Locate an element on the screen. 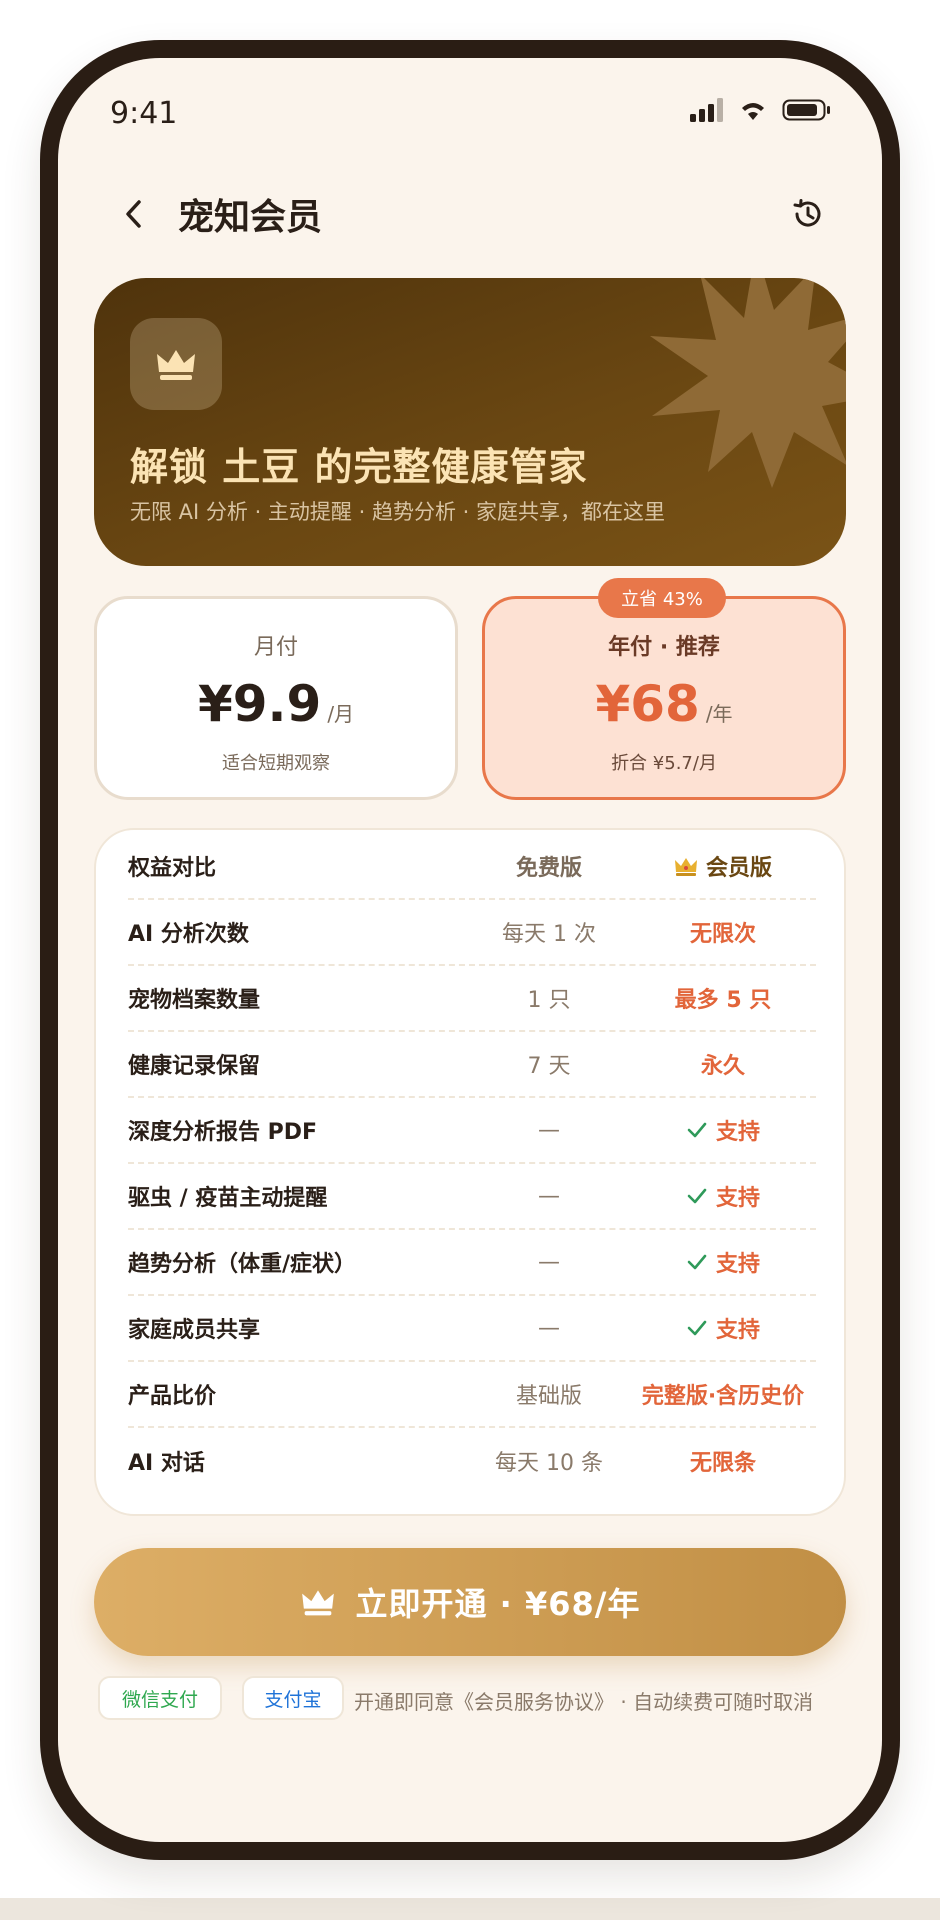 The image size is (940, 1920). plan-price: ¥9.9 /月 is located at coordinates (276, 704).